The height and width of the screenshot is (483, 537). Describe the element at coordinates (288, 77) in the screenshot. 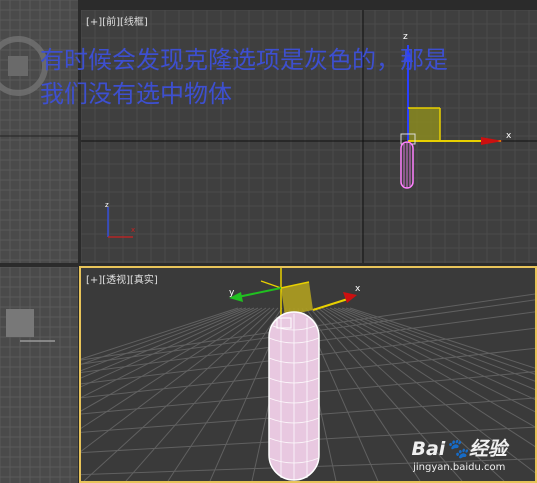

I see `annotation-caption: 有时候会发现克隆选项是灰色的，那是 我们没有选中物体` at that location.